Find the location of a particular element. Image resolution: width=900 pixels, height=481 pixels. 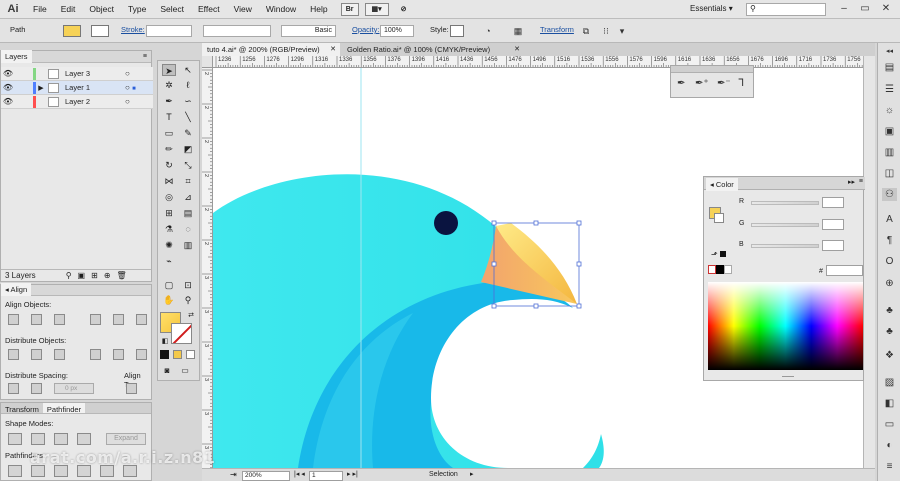

help-search-input: ⚲ is located at coordinates (786, 9).